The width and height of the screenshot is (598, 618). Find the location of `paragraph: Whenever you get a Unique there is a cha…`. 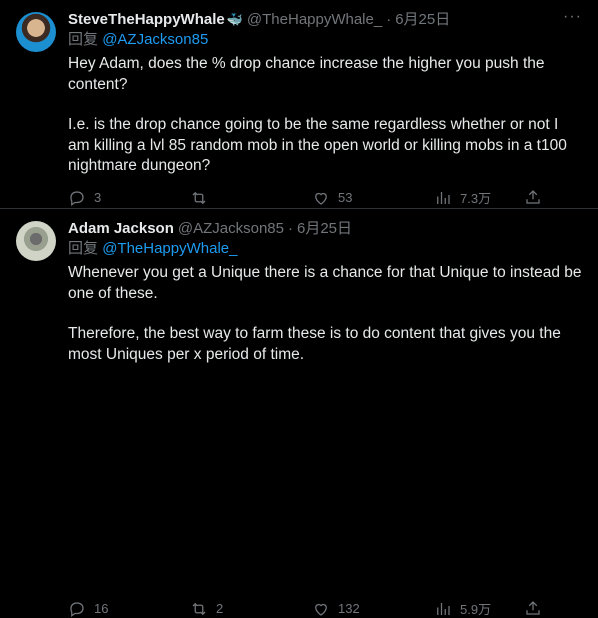

paragraph: Whenever you get a Unique there is a cha… is located at coordinates (325, 283).